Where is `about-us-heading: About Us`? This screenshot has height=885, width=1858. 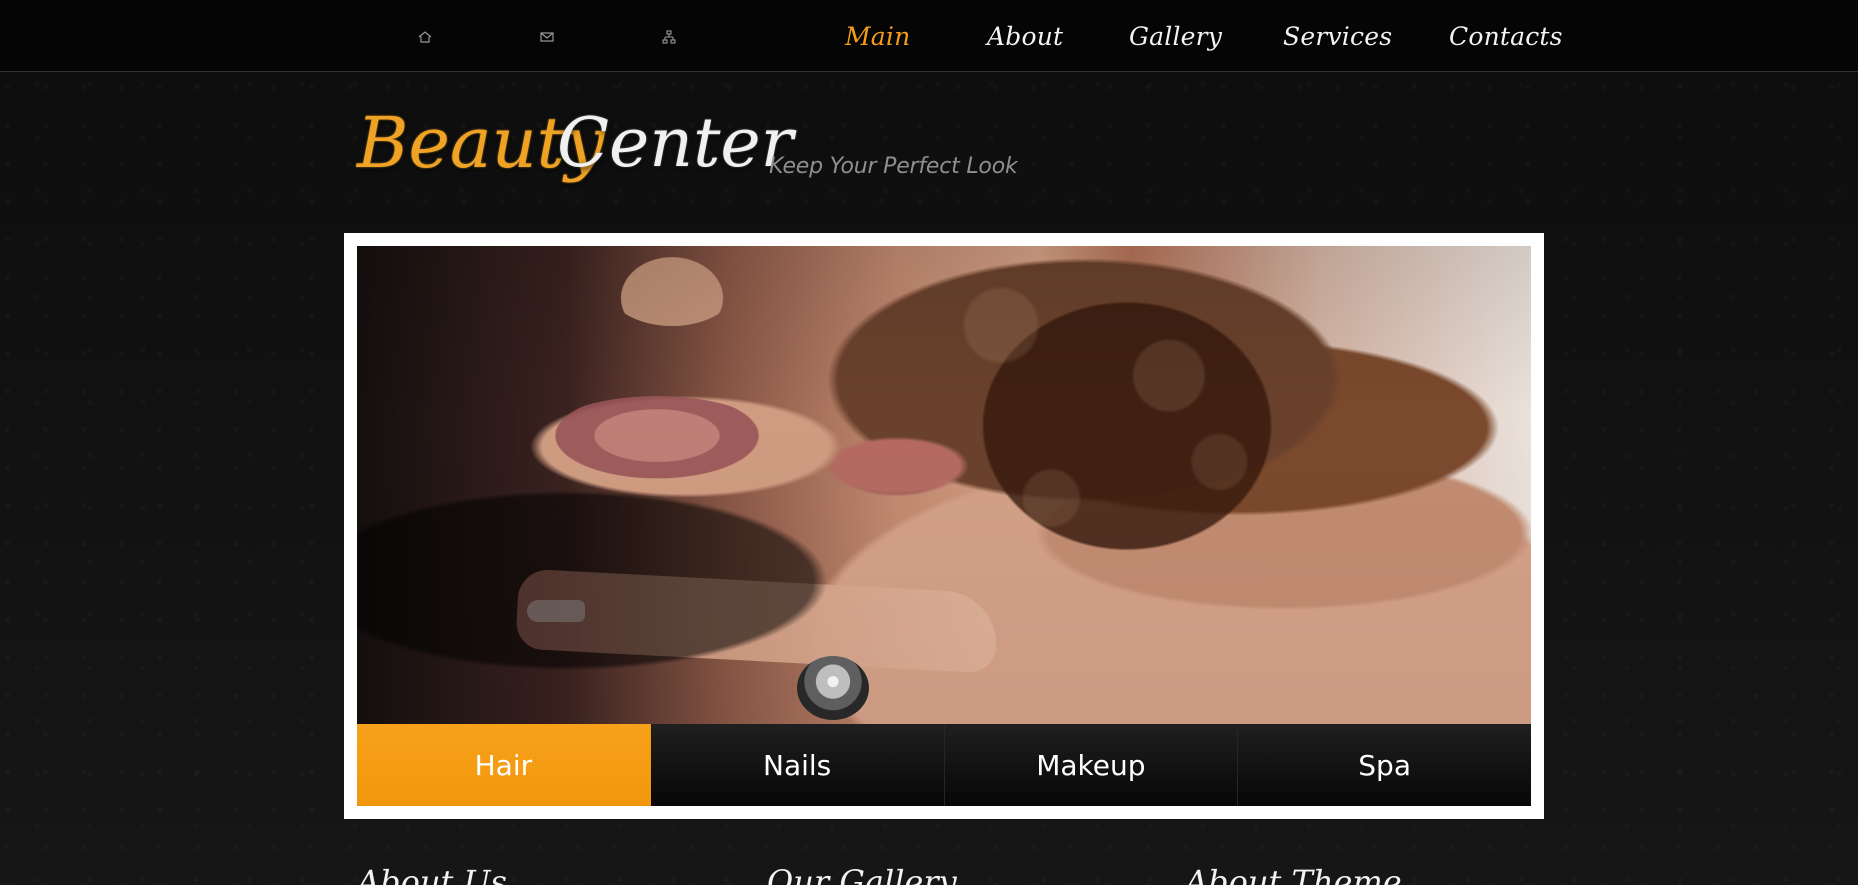
about-us-heading: About Us is located at coordinates (432, 874).